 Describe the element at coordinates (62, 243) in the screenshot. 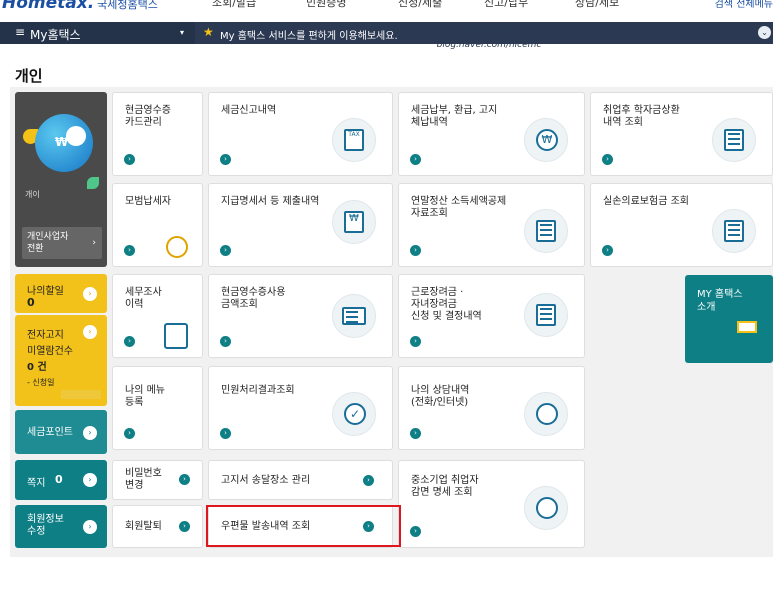

I see `switch-business-button: 개인사업자 전환 ›` at that location.